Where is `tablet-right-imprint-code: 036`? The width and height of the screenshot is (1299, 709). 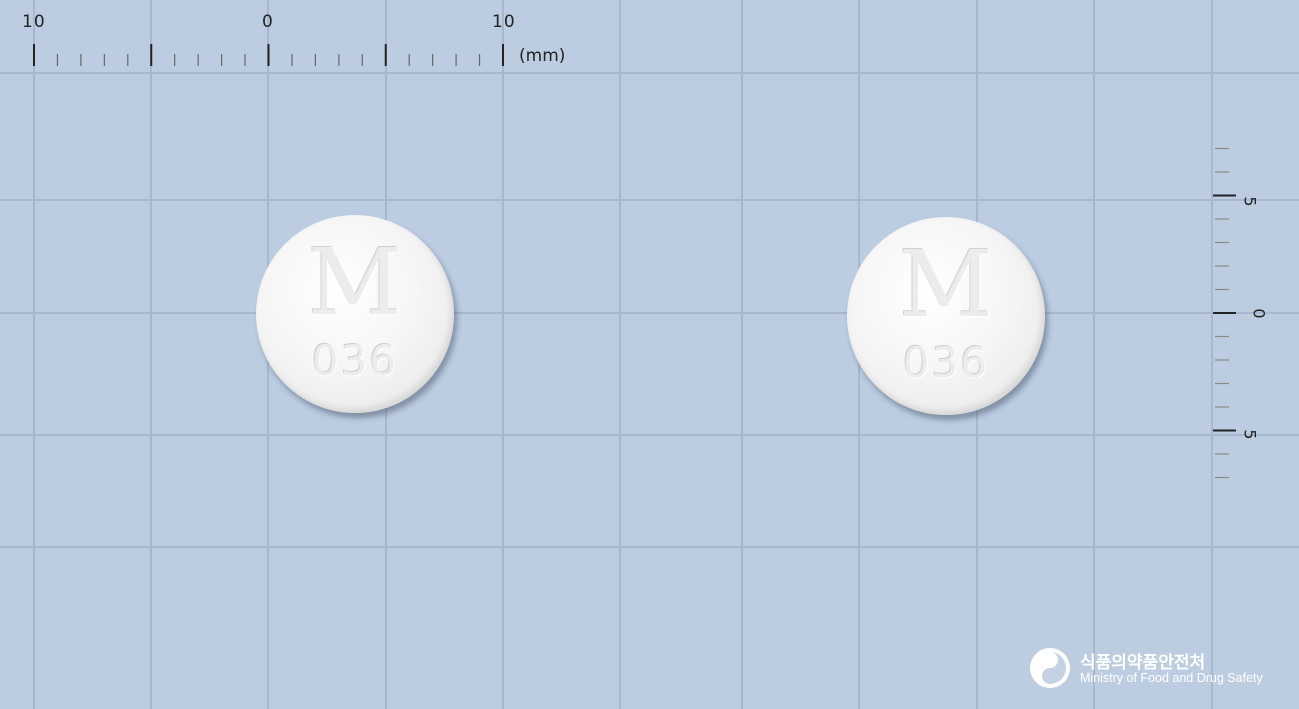 tablet-right-imprint-code: 036 is located at coordinates (946, 362).